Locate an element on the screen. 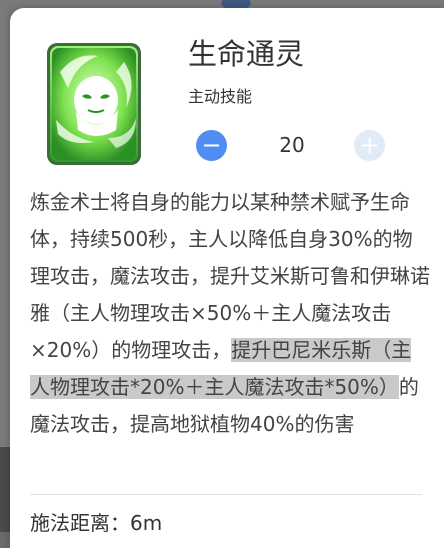 Image resolution: width=444 pixels, height=548 pixels. skill-name: 生命通灵 is located at coordinates (246, 54).